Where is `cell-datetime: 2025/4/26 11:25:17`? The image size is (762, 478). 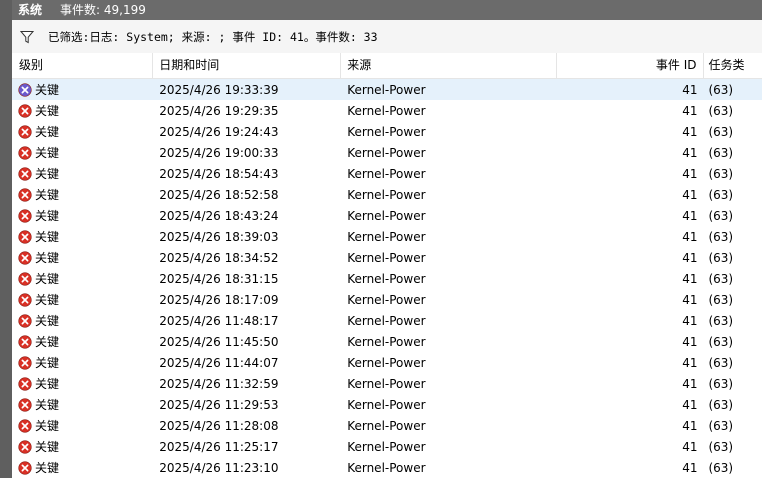 cell-datetime: 2025/4/26 11:25:17 is located at coordinates (219, 446).